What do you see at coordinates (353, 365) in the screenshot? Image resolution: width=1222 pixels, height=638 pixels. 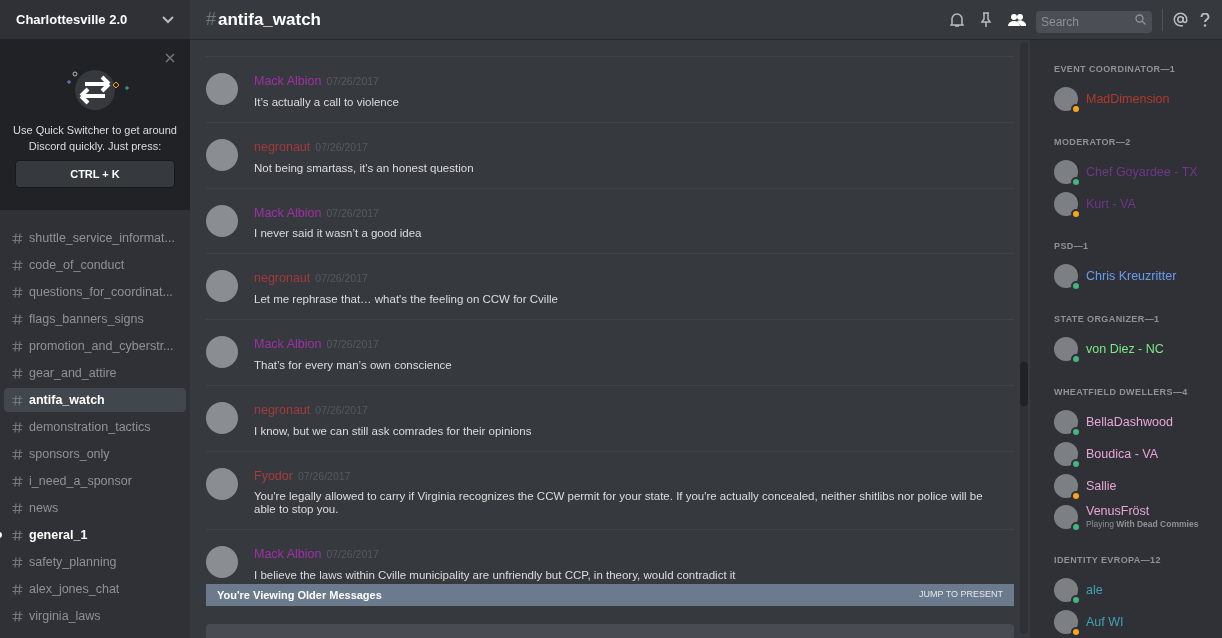 I see `message-text: That’s for every man’s own conscience` at bounding box center [353, 365].